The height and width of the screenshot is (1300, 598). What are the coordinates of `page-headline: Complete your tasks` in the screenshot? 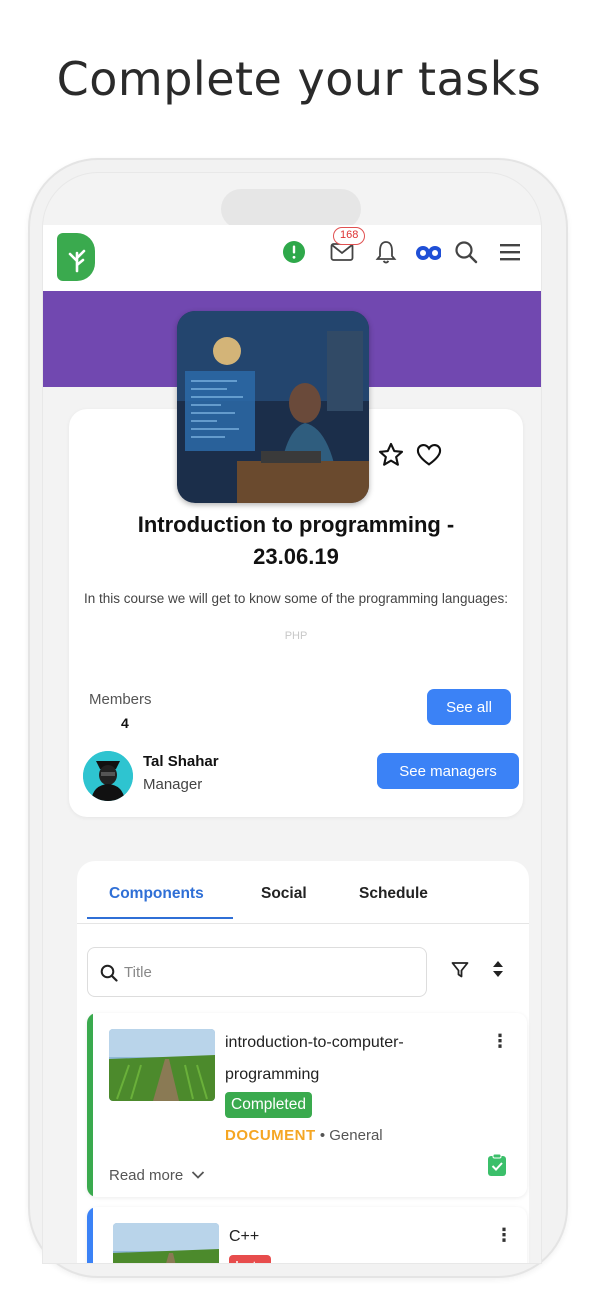 It's located at (299, 79).